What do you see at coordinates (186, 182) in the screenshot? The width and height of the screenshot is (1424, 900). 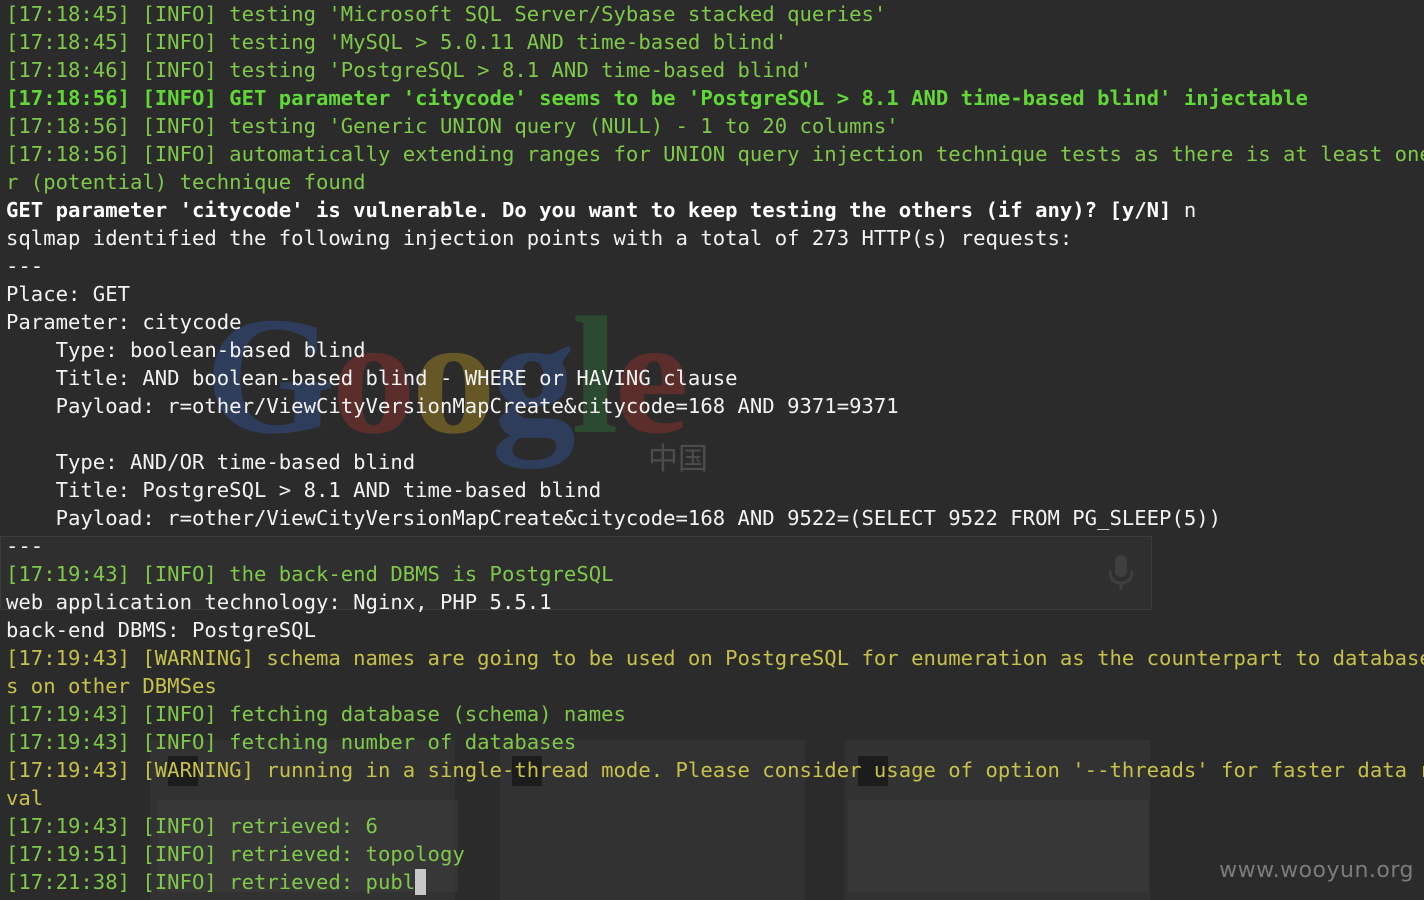 I see `terminal-line-text: r (potential) technique found` at bounding box center [186, 182].